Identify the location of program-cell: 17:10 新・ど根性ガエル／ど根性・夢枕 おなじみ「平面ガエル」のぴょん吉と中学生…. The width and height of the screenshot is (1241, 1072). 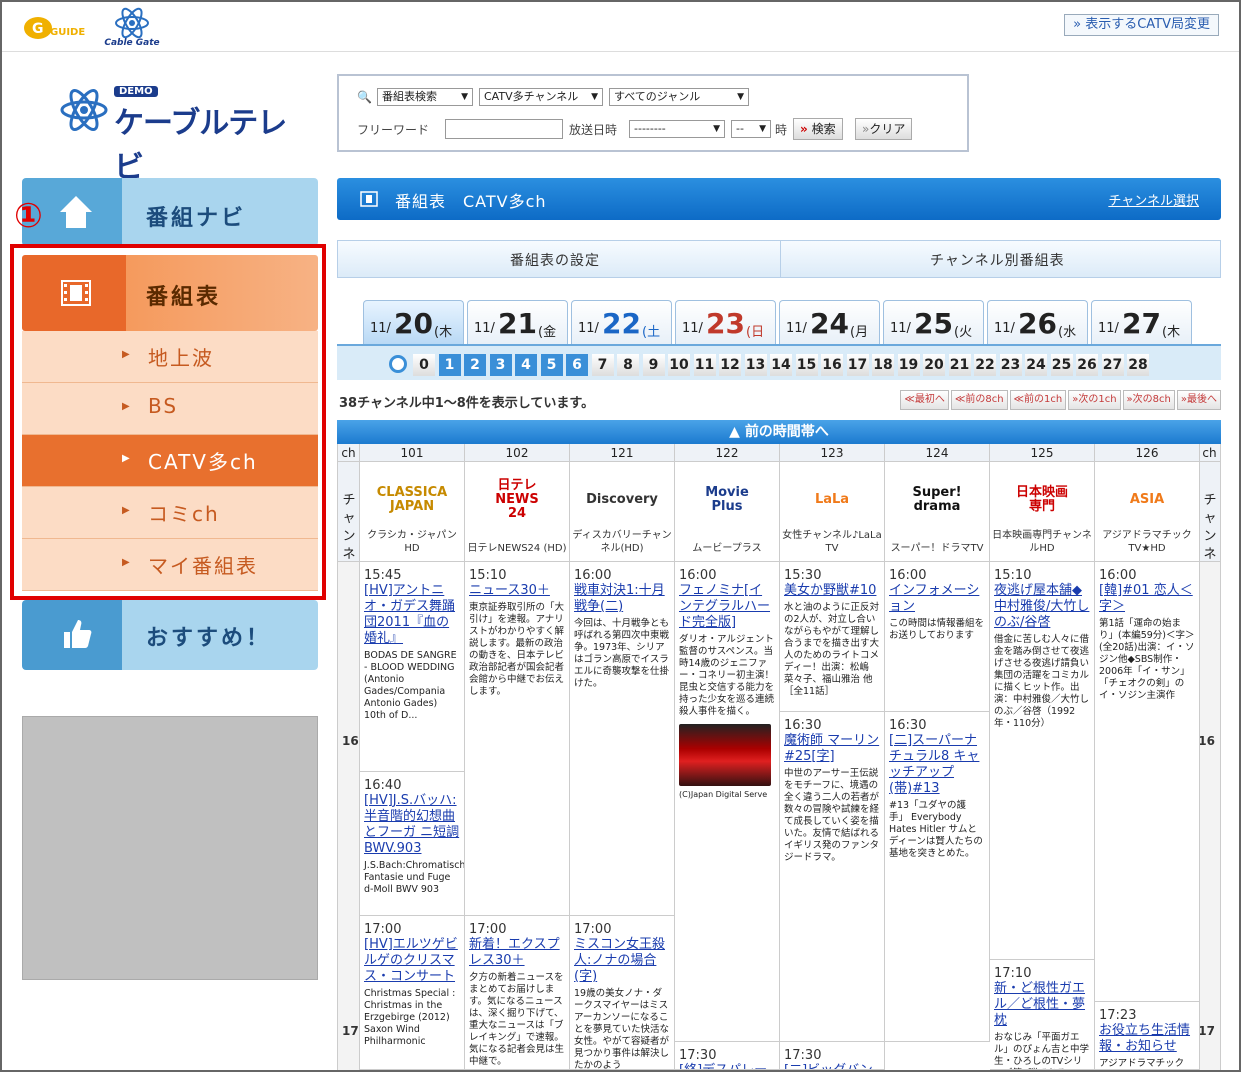
(1042, 1015).